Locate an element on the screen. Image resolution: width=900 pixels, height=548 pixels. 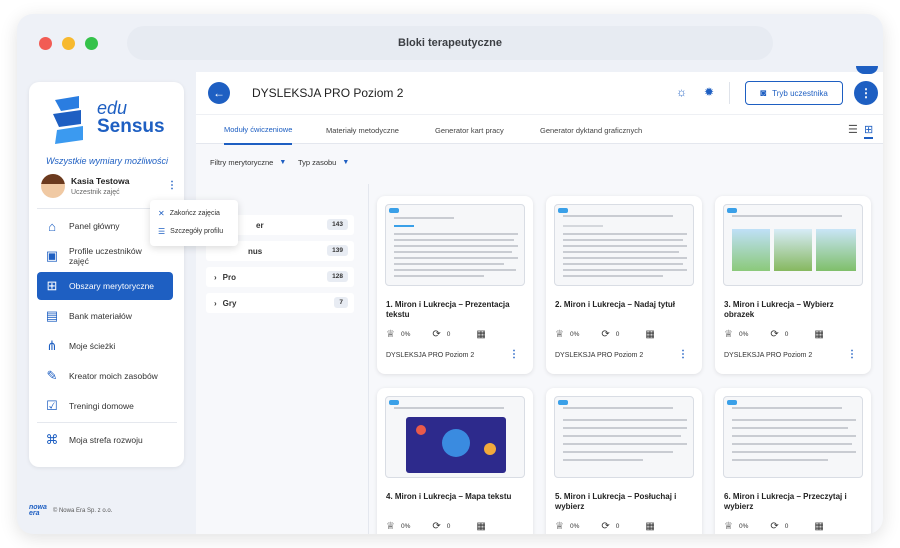
filter-label: Typ zasobu is located at coordinates (317, 162).